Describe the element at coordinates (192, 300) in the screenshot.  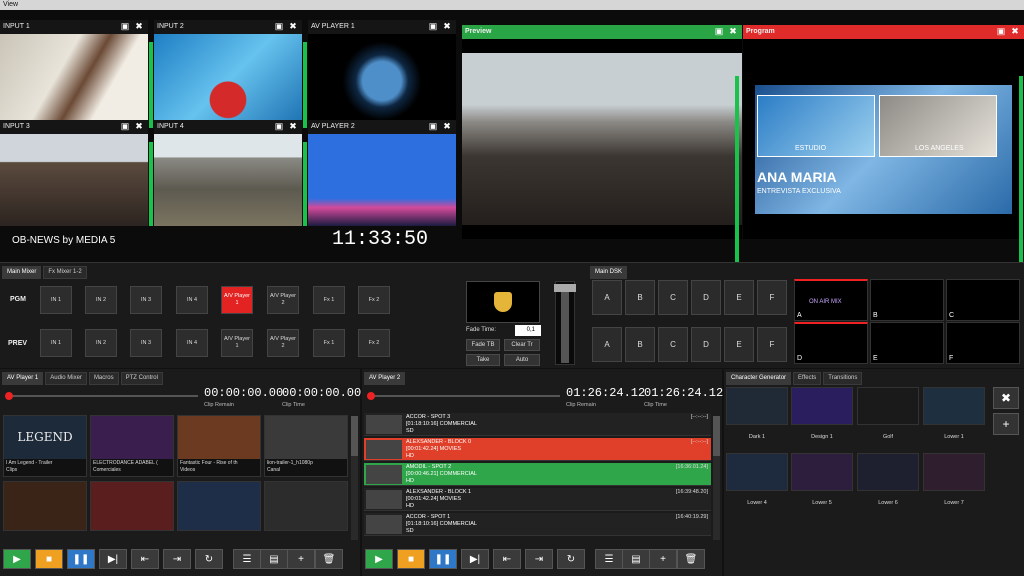
I see `pgm-button: IN 4` at that location.